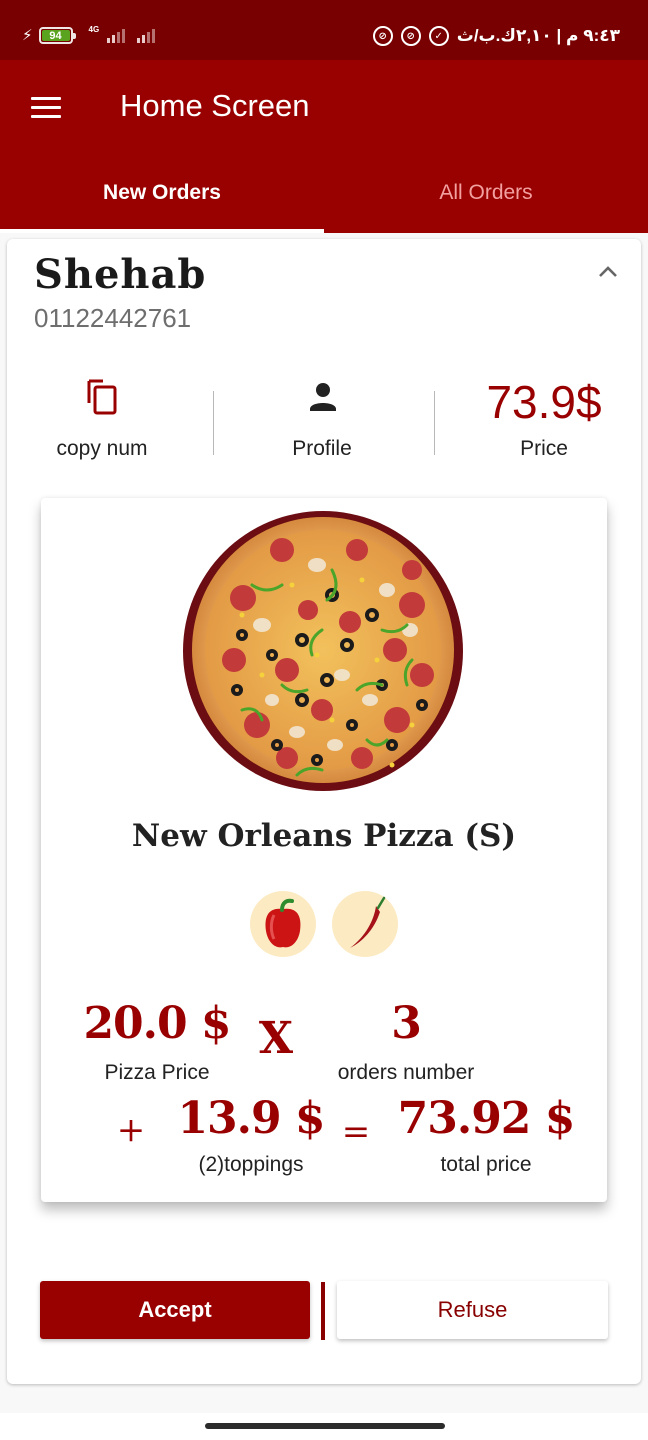 Image resolution: width=648 pixels, height=1440 pixels. Describe the element at coordinates (116, 35) in the screenshot. I see `signal-4g-icon` at that location.